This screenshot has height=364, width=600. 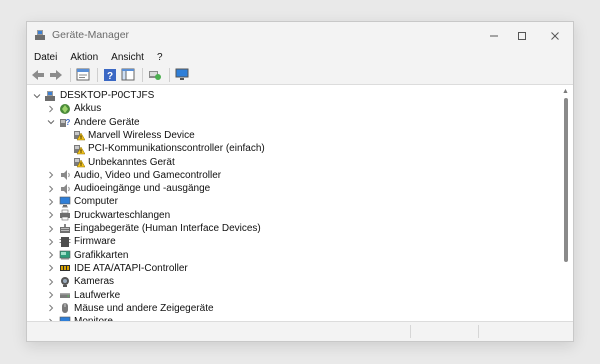 What do you see at coordinates (565, 91) in the screenshot?
I see `scroll-up-icon: ▲` at bounding box center [565, 91].